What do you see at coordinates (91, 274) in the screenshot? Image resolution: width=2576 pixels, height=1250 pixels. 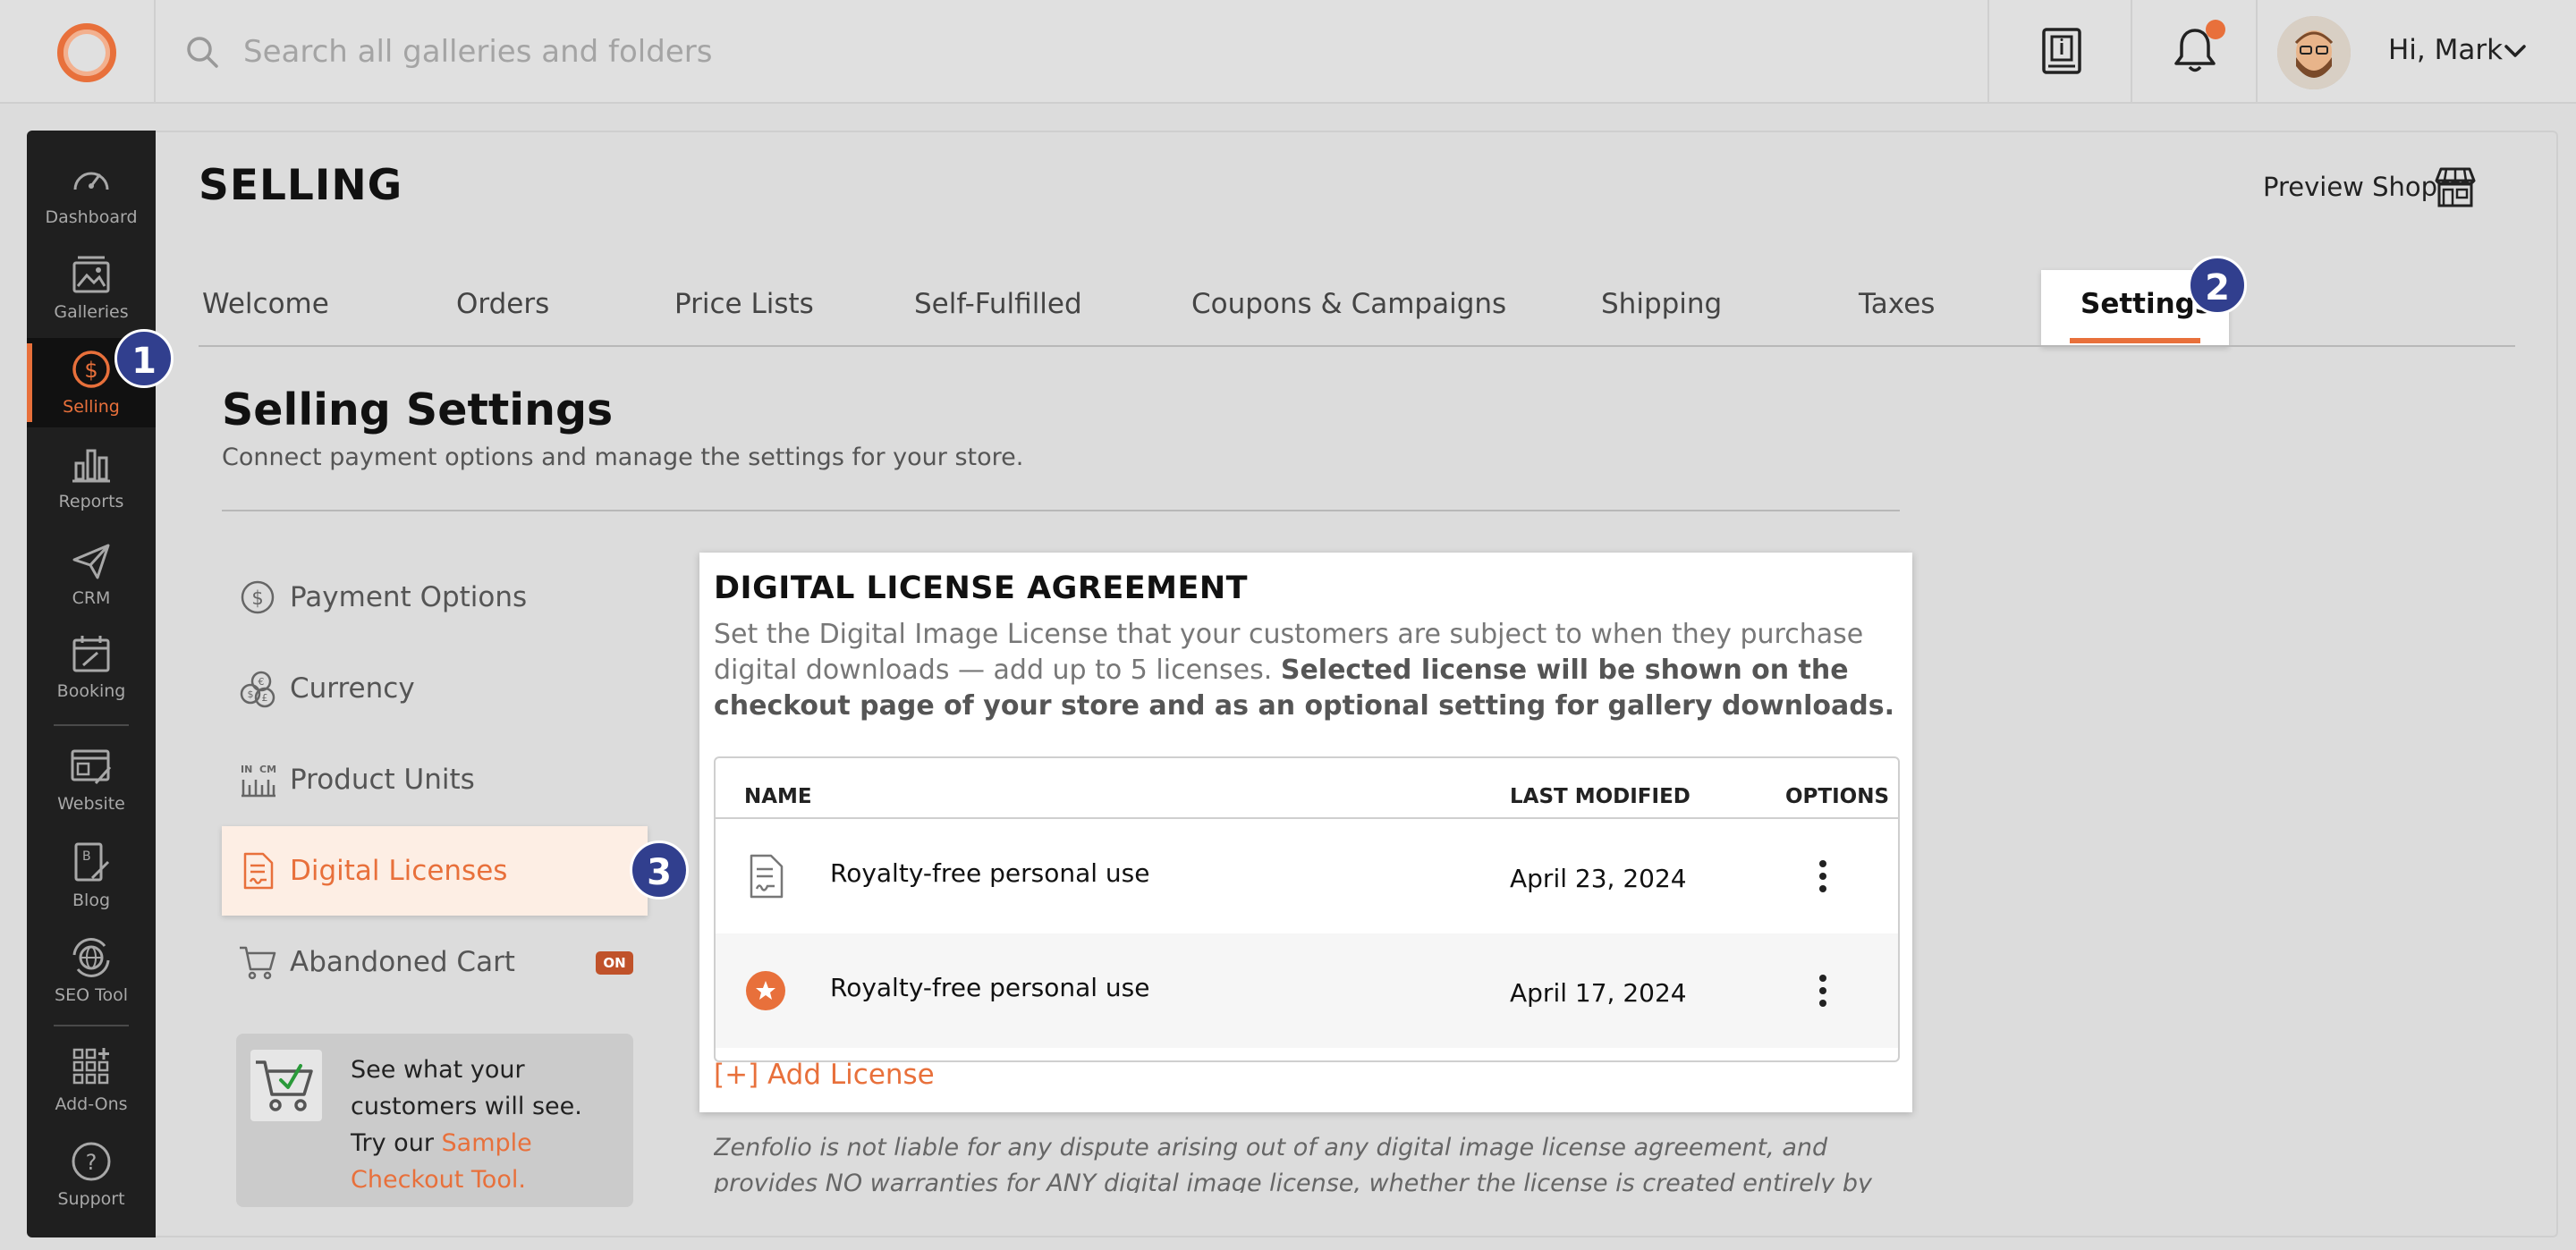 I see `gallery-icon` at bounding box center [91, 274].